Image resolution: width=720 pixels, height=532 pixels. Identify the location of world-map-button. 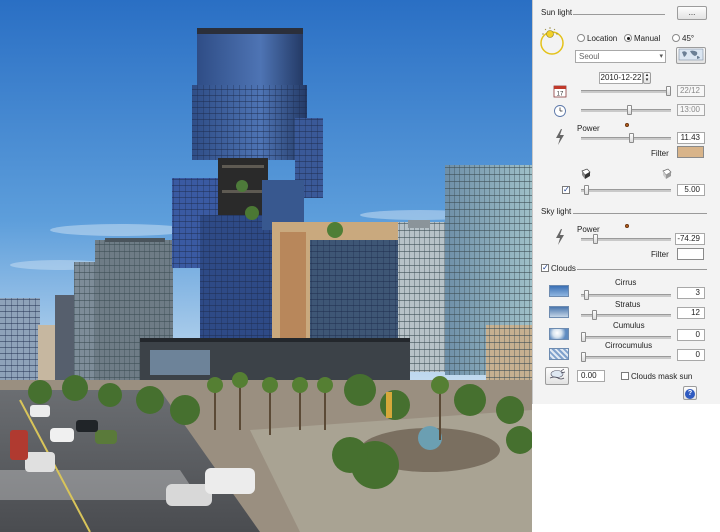
(691, 55).